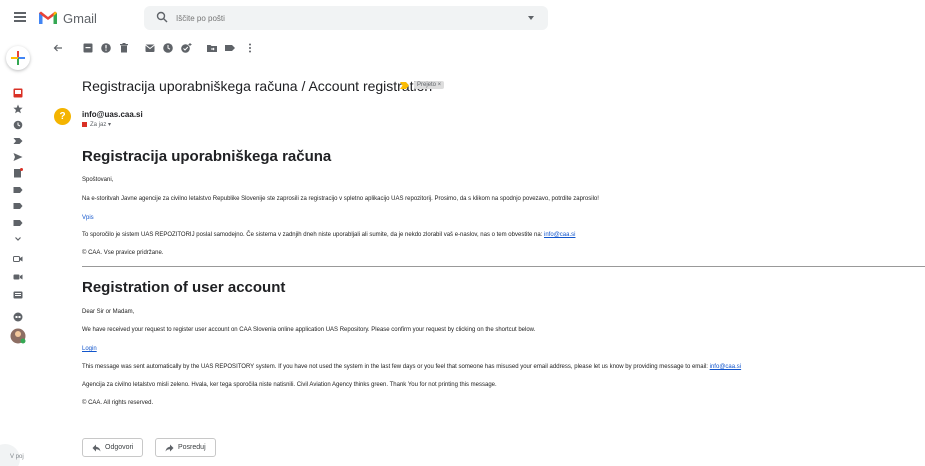 The image size is (925, 466). I want to click on left-rail: V poj, so click(18, 253).